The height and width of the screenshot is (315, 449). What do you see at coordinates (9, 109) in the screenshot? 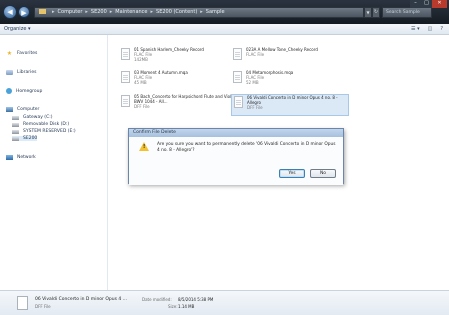
I see `computer-icon` at bounding box center [9, 109].